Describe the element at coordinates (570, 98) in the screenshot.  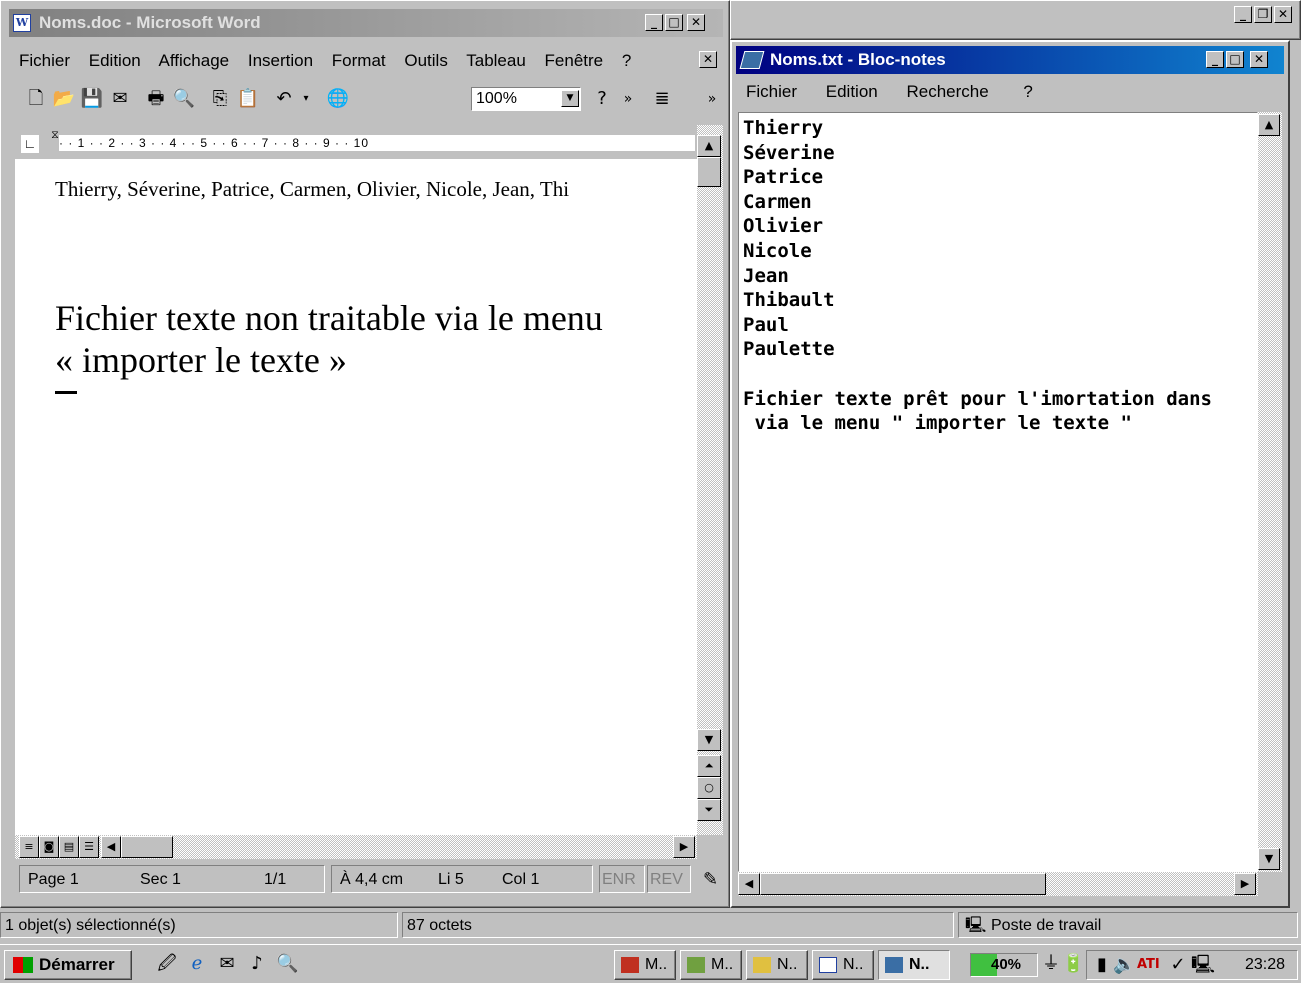
I see `zoom-dropdown-button: ▼` at that location.